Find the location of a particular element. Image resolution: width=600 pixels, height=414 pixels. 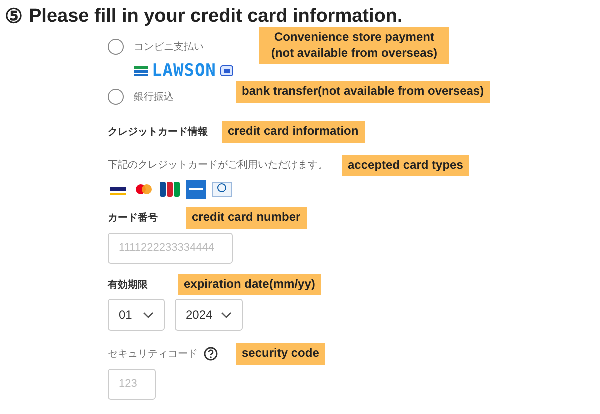

card-number-field: 1111222233334444 is located at coordinates (170, 248).